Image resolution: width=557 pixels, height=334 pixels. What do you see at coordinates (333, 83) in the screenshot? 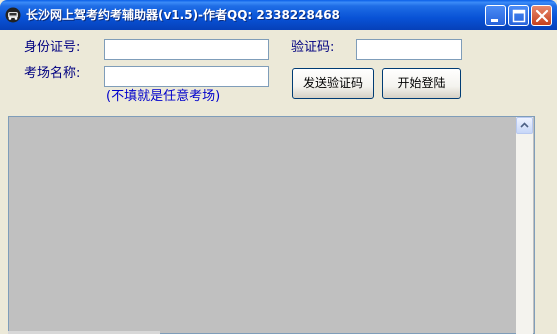
I see `send-code-button: 发送验证码` at bounding box center [333, 83].